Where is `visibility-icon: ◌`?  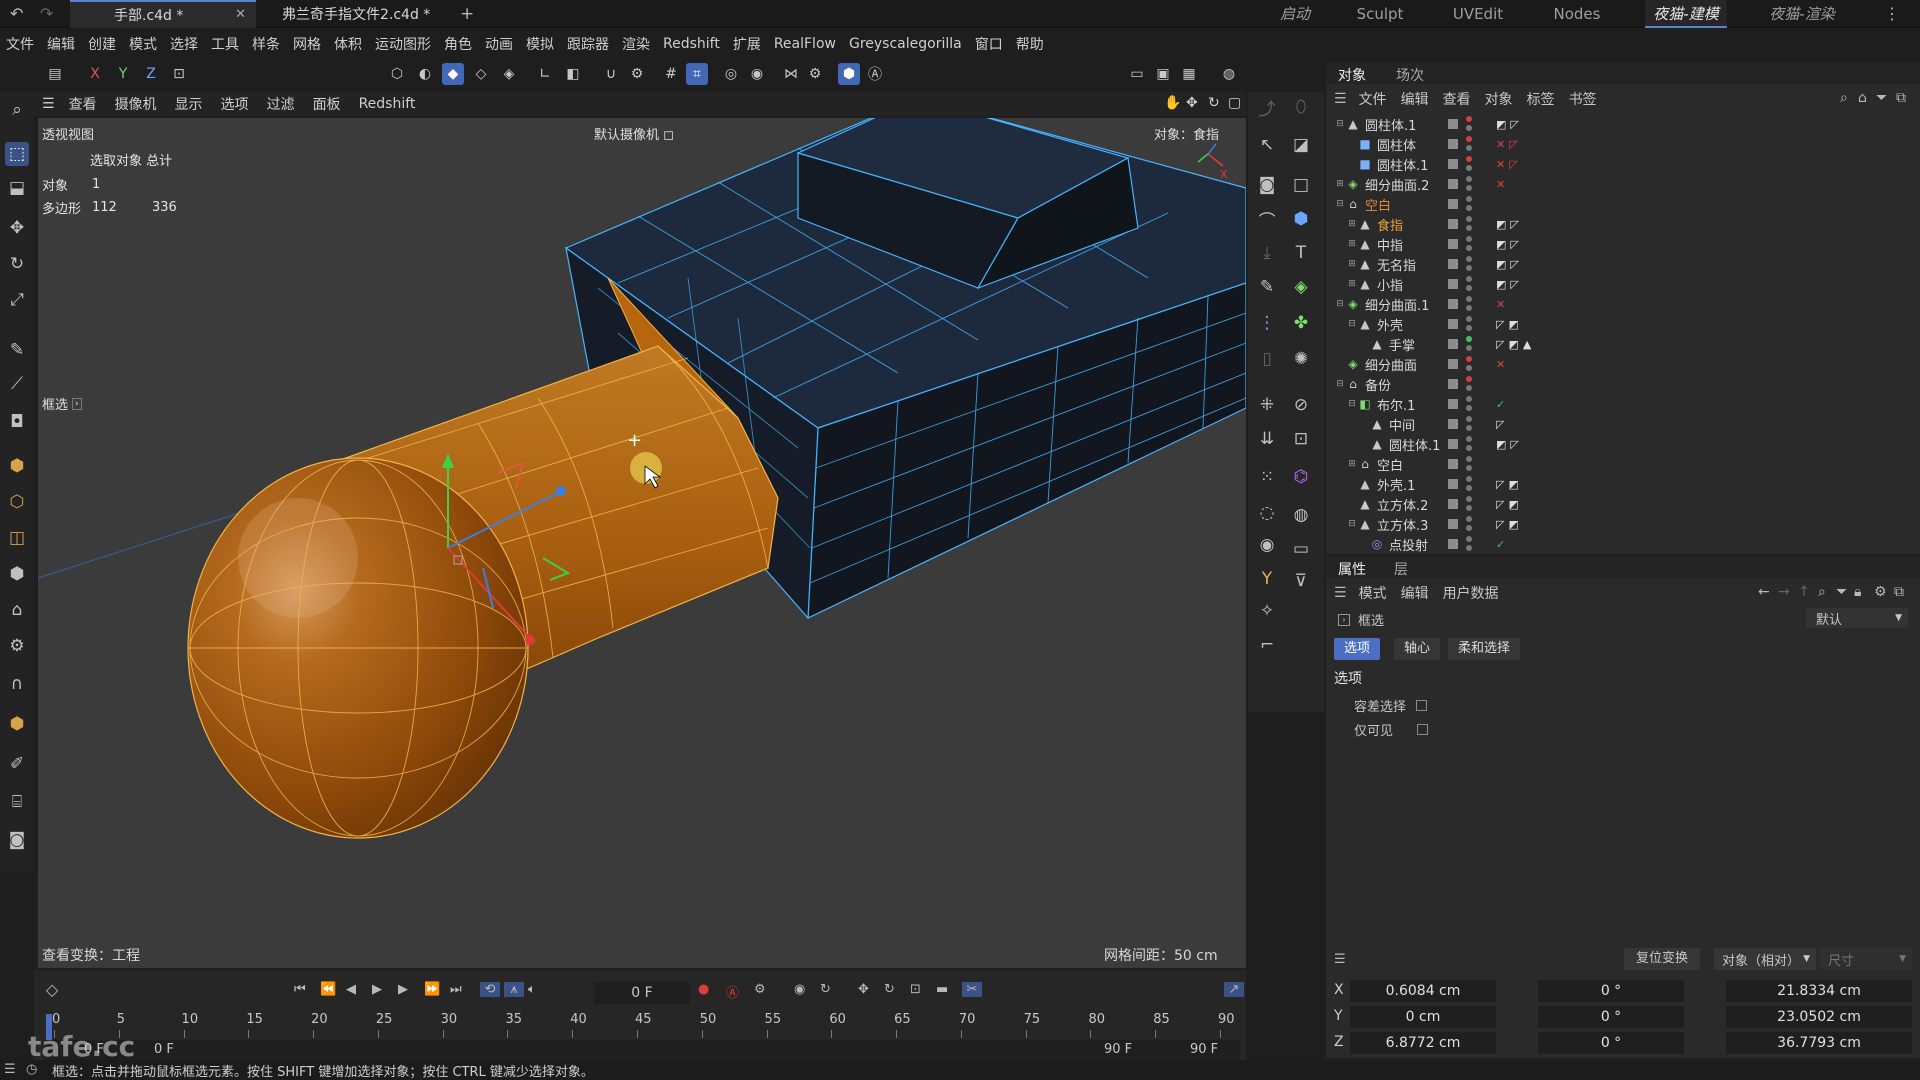 visibility-icon: ◌ is located at coordinates (1267, 513).